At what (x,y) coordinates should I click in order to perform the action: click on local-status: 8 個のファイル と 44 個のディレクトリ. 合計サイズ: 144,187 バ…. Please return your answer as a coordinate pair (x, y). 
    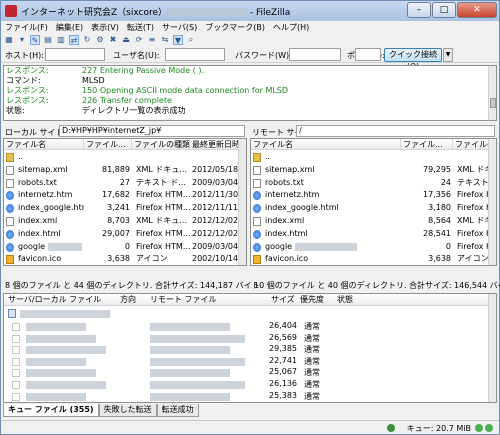
    Looking at the image, I should click on (132, 285).